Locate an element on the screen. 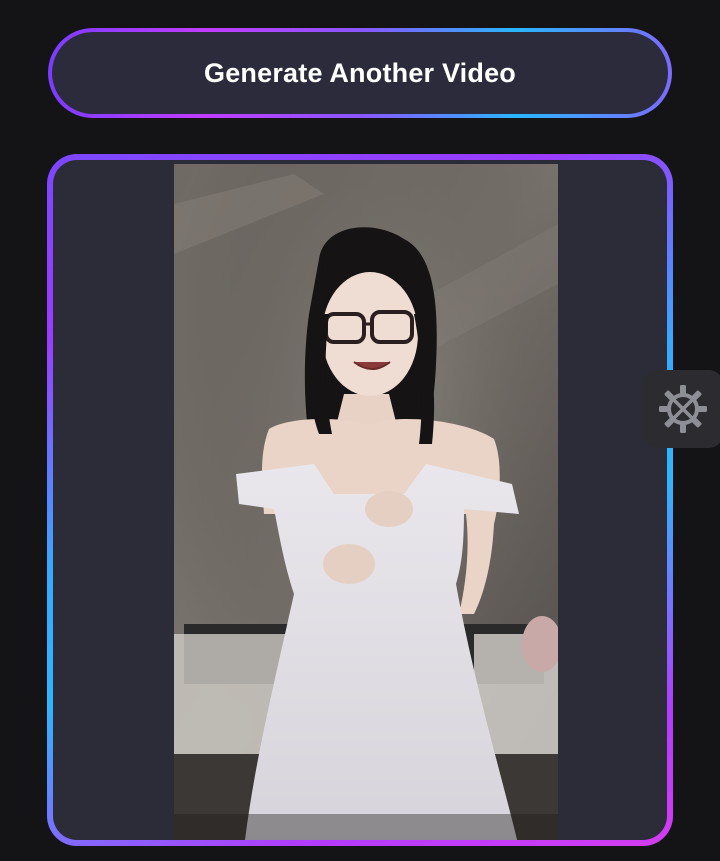  floating-settings-button is located at coordinates (681, 409).